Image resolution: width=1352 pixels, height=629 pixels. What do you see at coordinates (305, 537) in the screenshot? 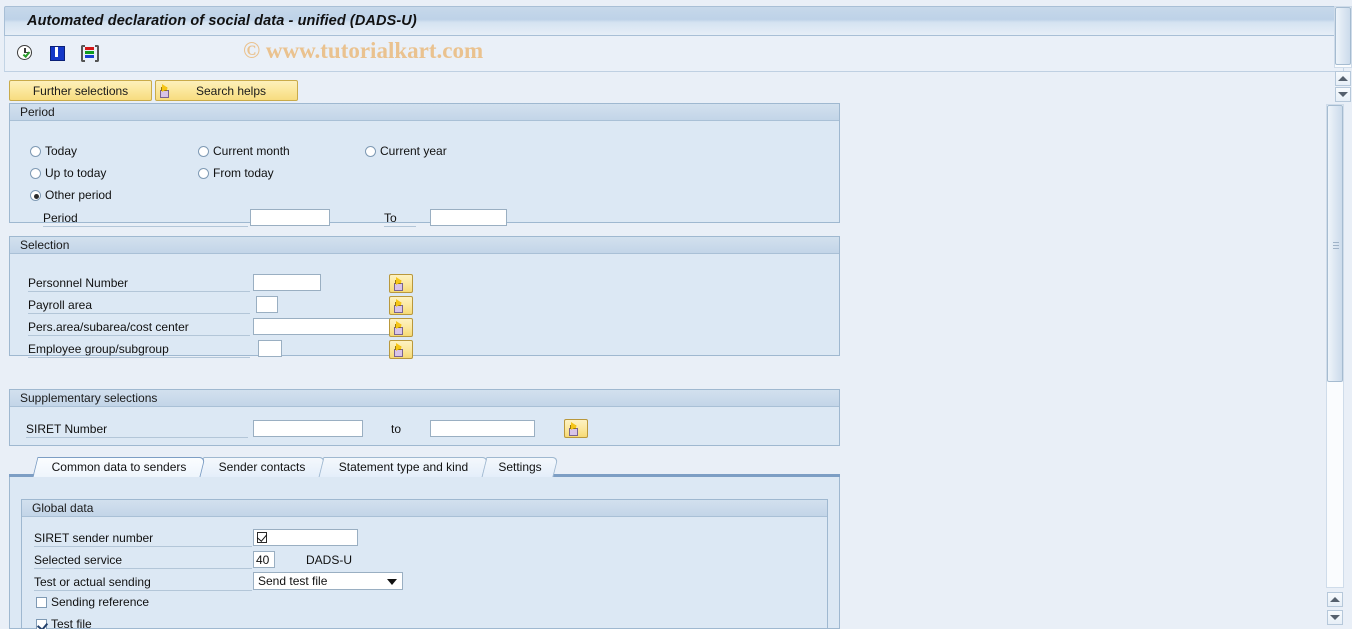
I see `siret-sender-number-input` at bounding box center [305, 537].